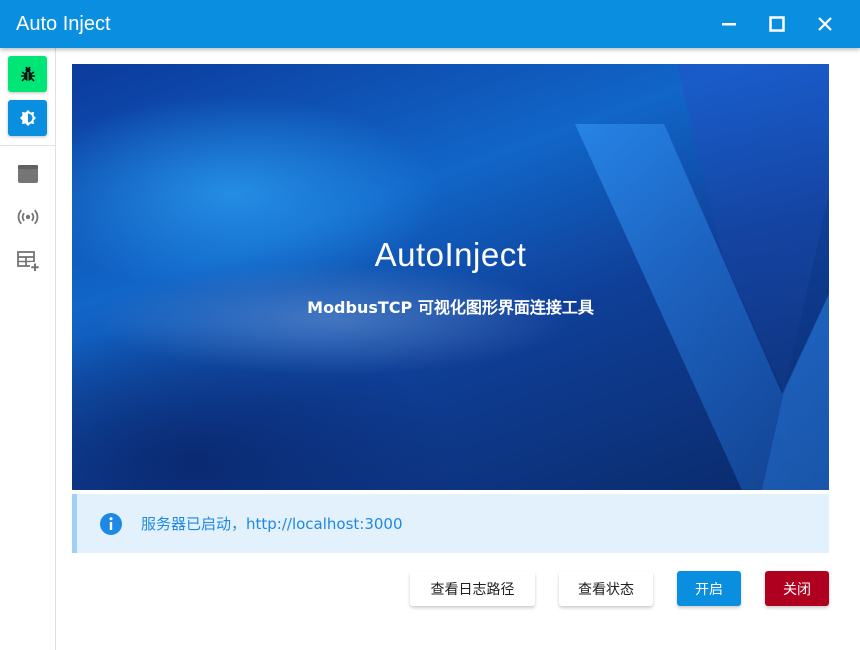 This screenshot has width=860, height=650. I want to click on sidebar-item-table-add, so click(28, 261).